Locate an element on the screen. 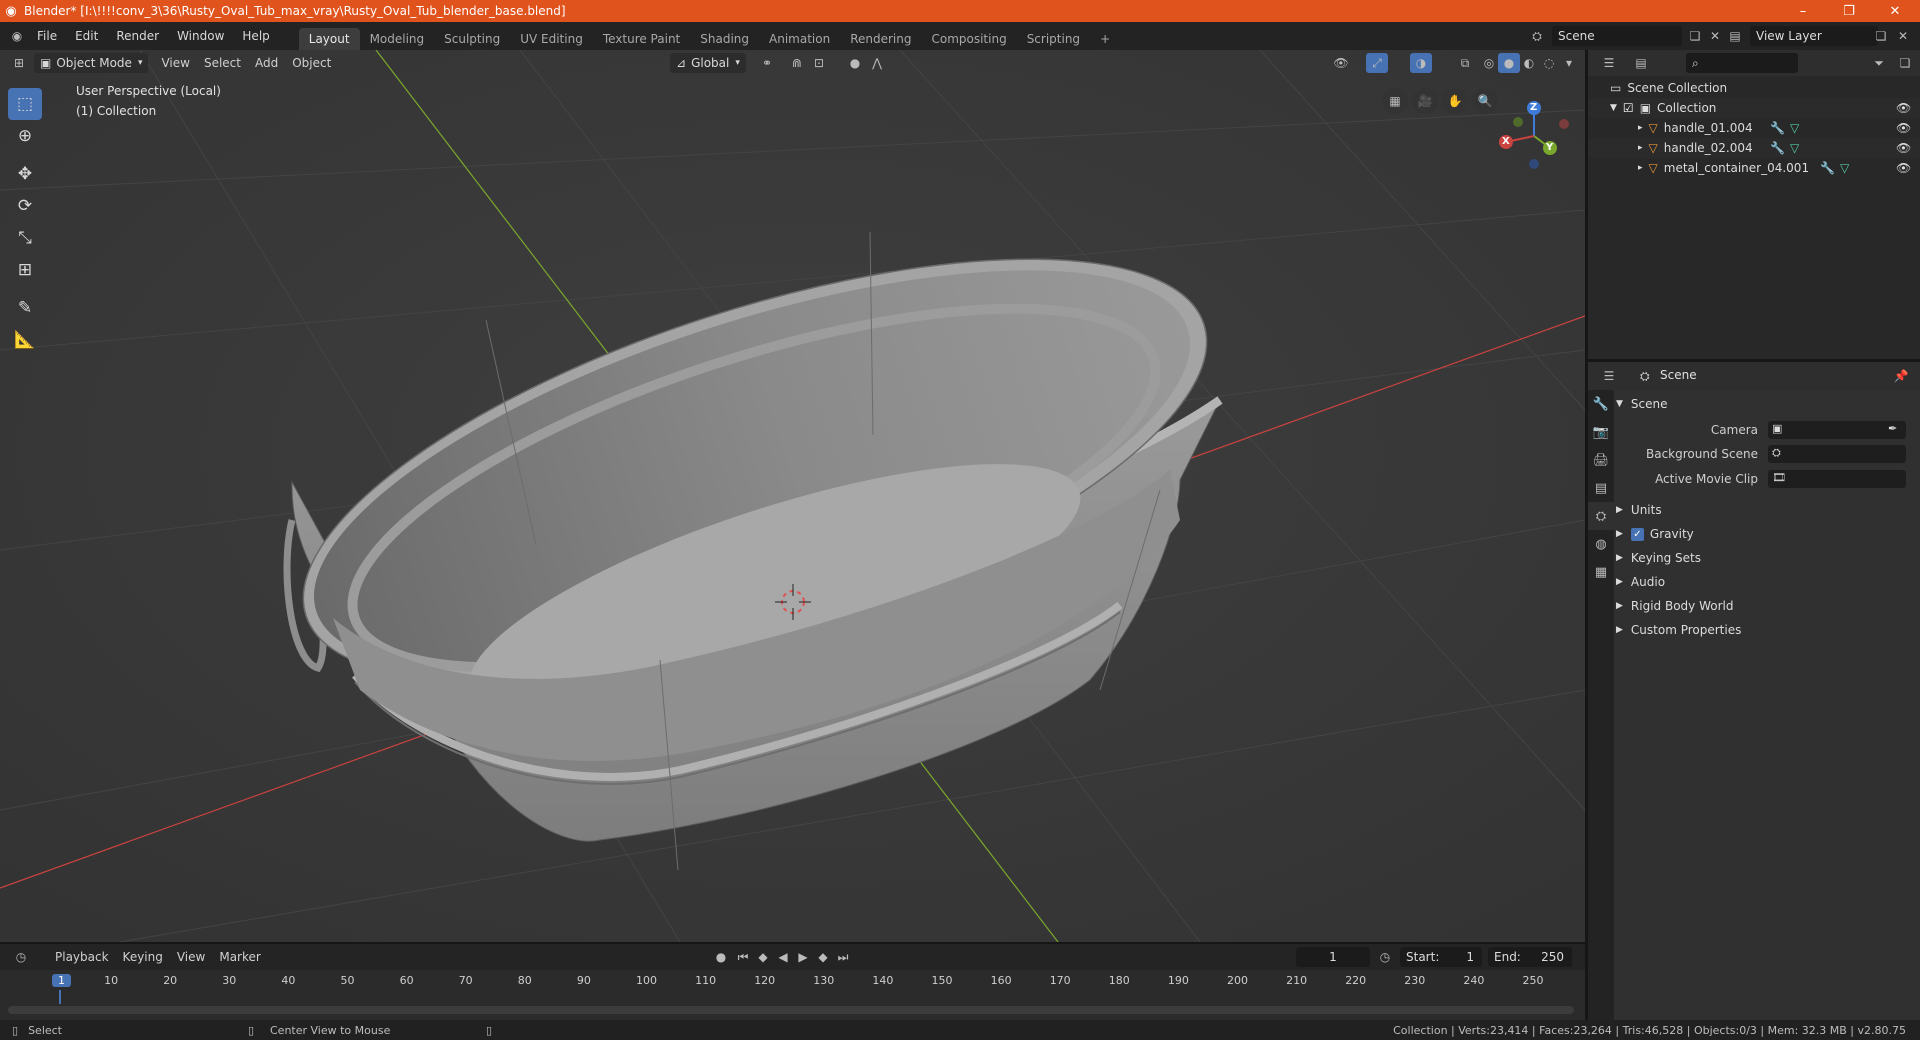 This screenshot has height=1040, width=1920. tab-animation: Animation is located at coordinates (799, 39).